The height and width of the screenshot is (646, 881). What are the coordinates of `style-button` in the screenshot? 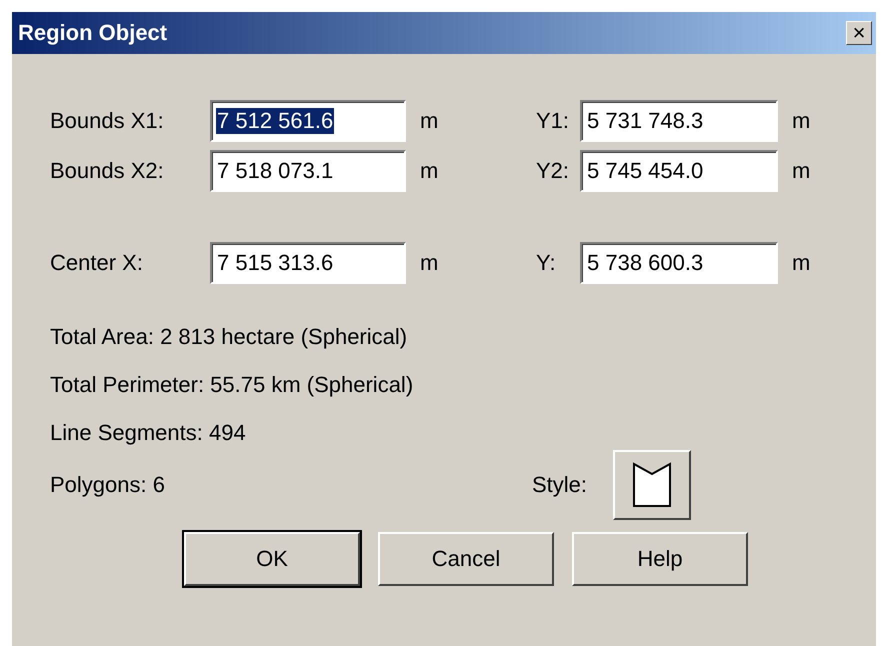 It's located at (652, 485).